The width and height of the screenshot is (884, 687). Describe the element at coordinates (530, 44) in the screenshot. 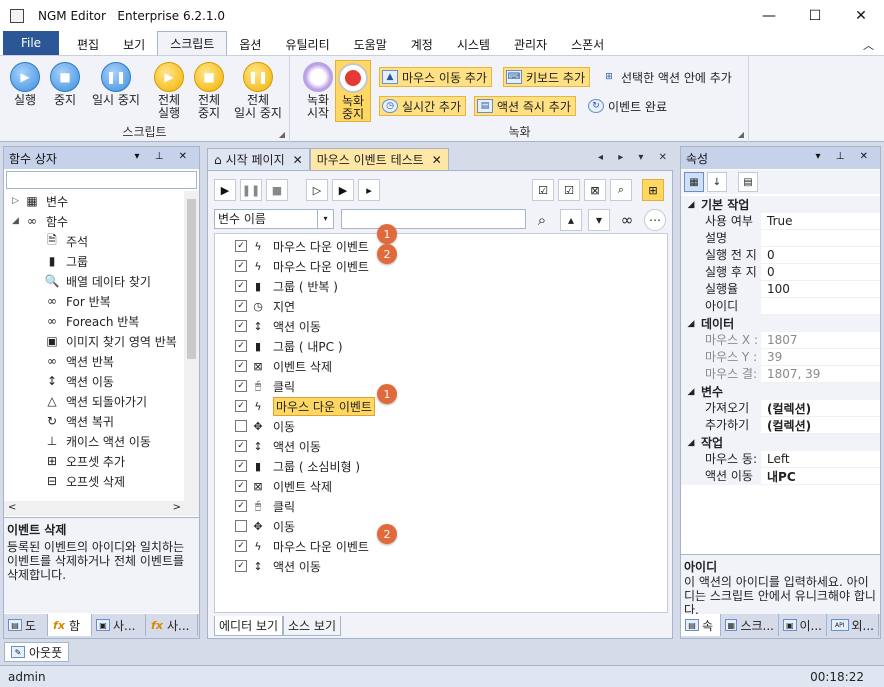

I see `menu-9: 관리자` at that location.